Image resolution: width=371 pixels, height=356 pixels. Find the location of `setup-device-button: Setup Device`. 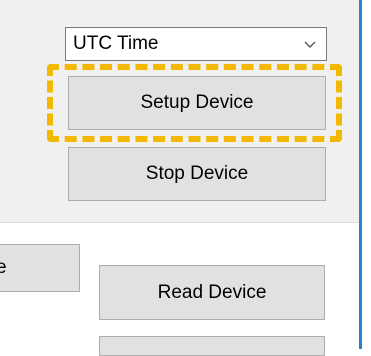

setup-device-button: Setup Device is located at coordinates (197, 103).